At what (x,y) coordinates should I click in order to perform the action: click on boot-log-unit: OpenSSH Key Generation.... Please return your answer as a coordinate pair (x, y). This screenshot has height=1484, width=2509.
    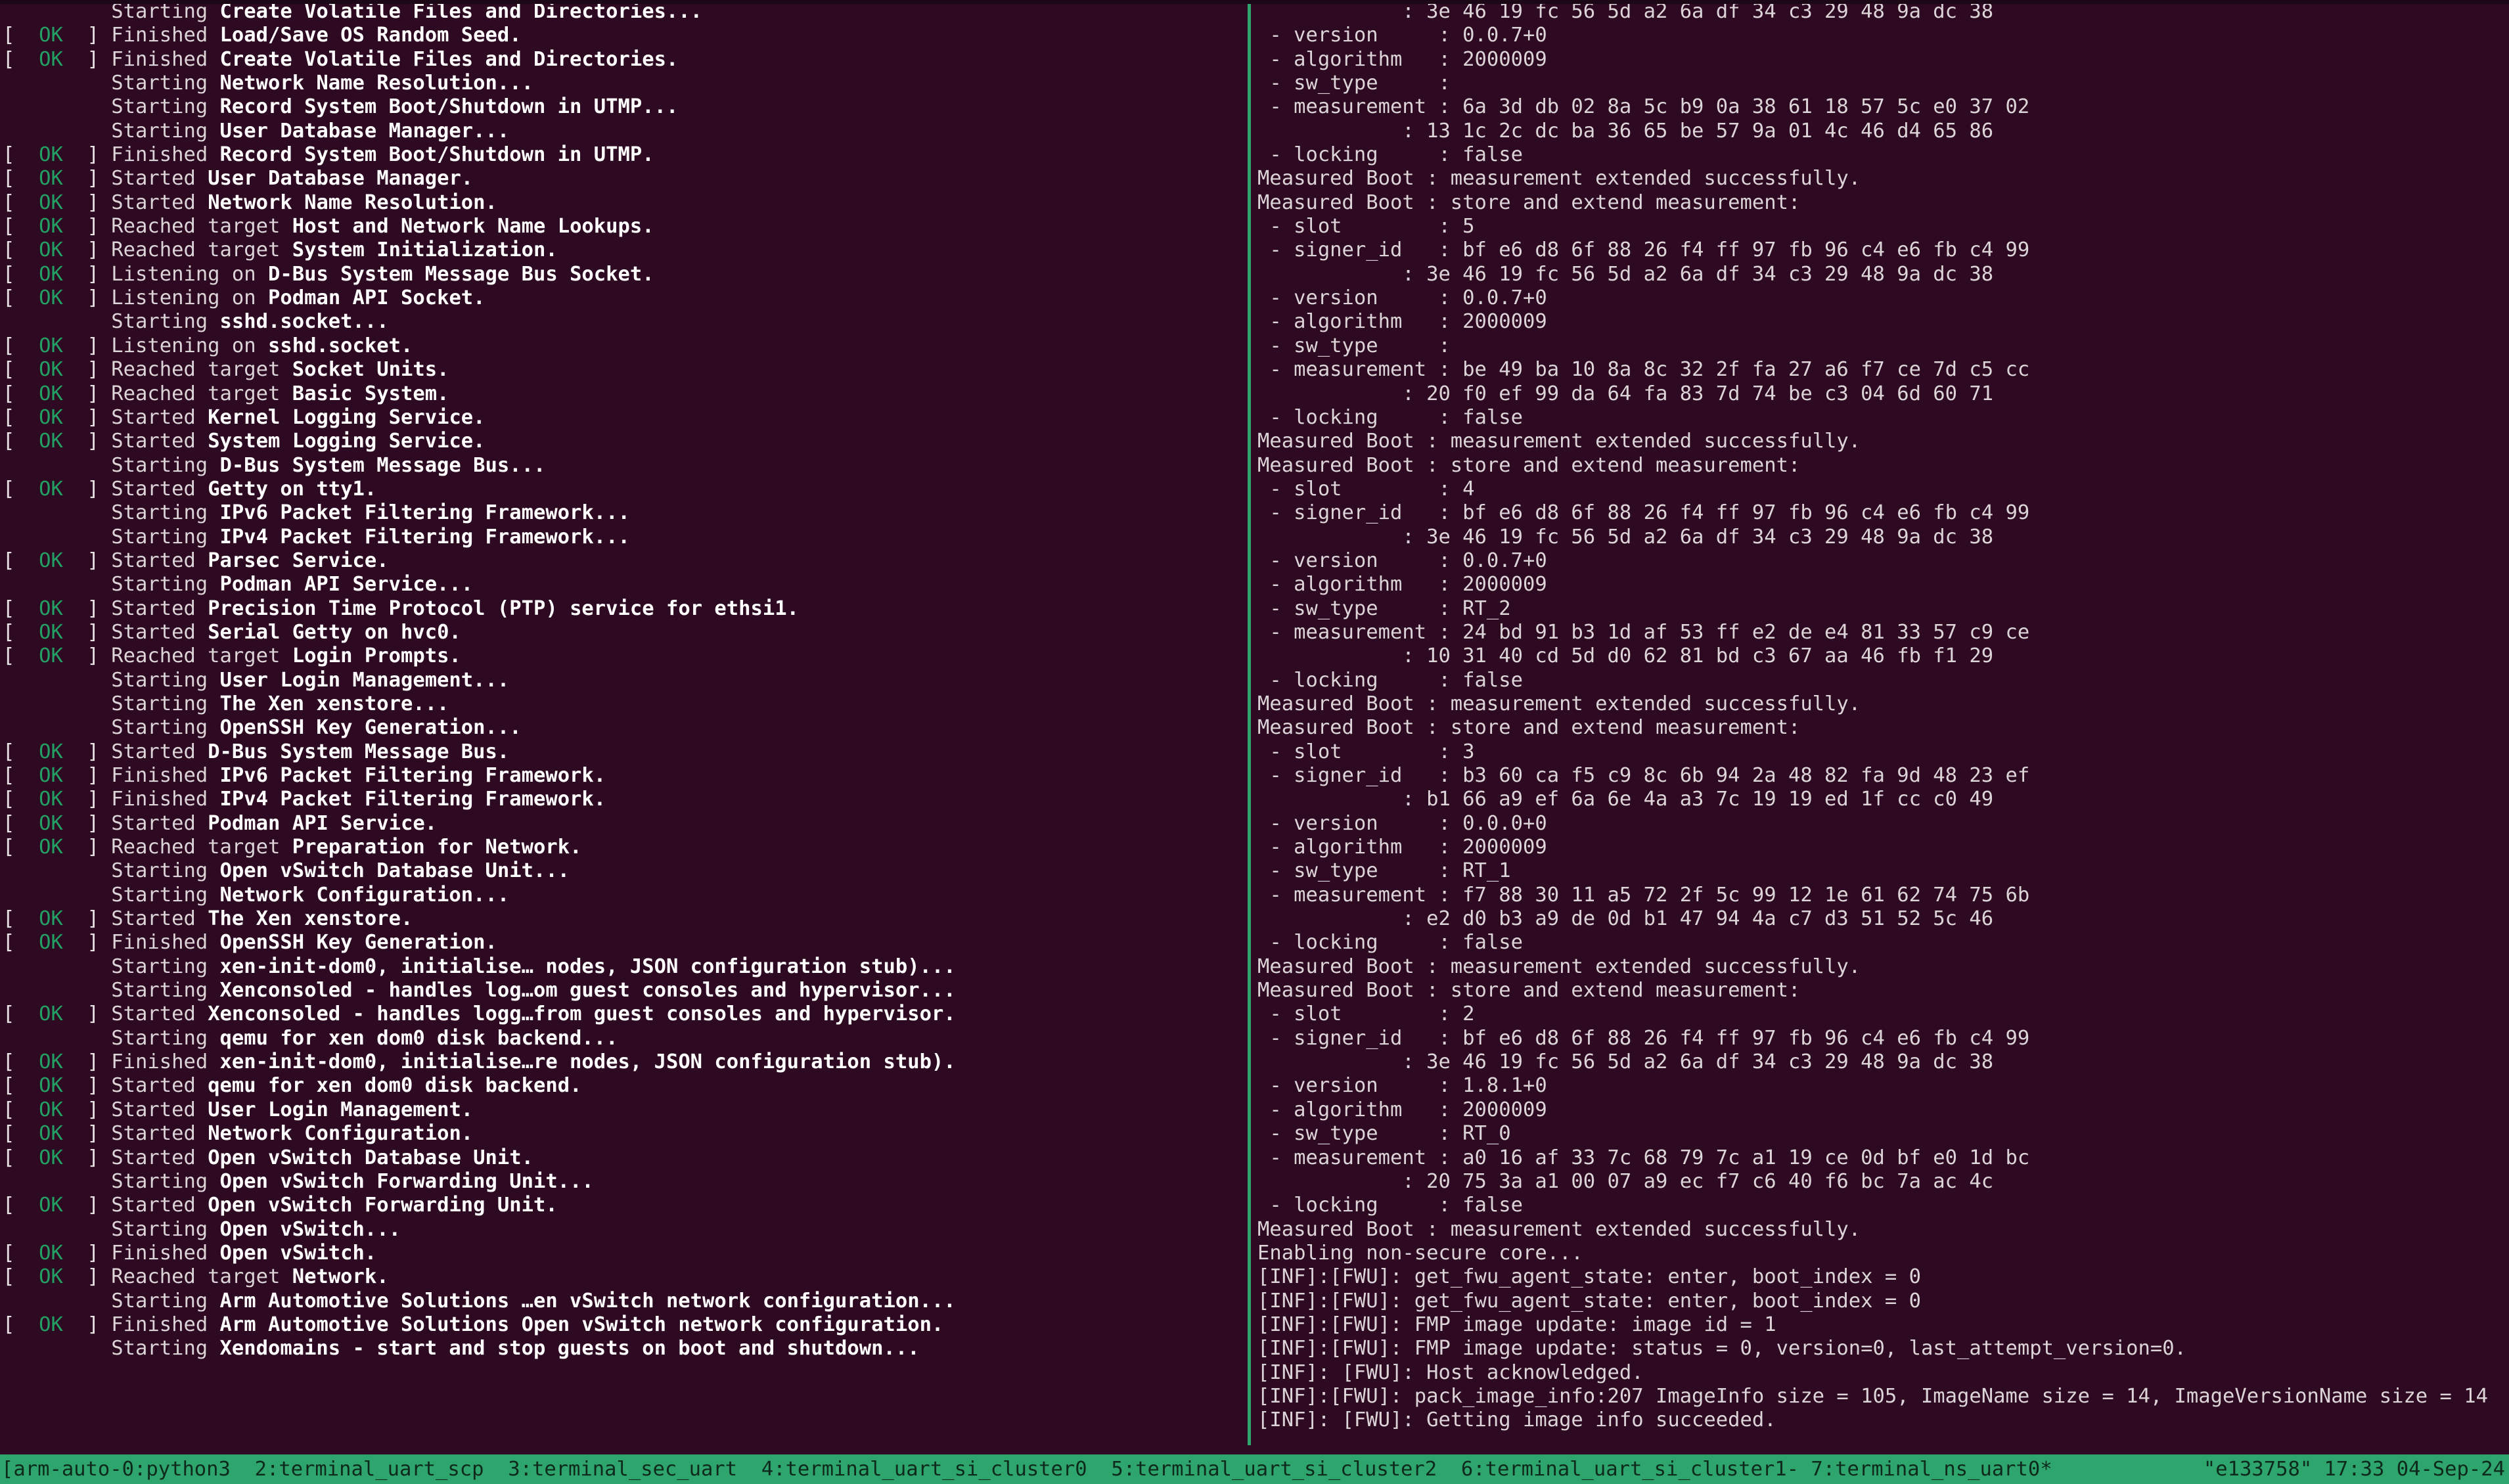
    Looking at the image, I should click on (370, 728).